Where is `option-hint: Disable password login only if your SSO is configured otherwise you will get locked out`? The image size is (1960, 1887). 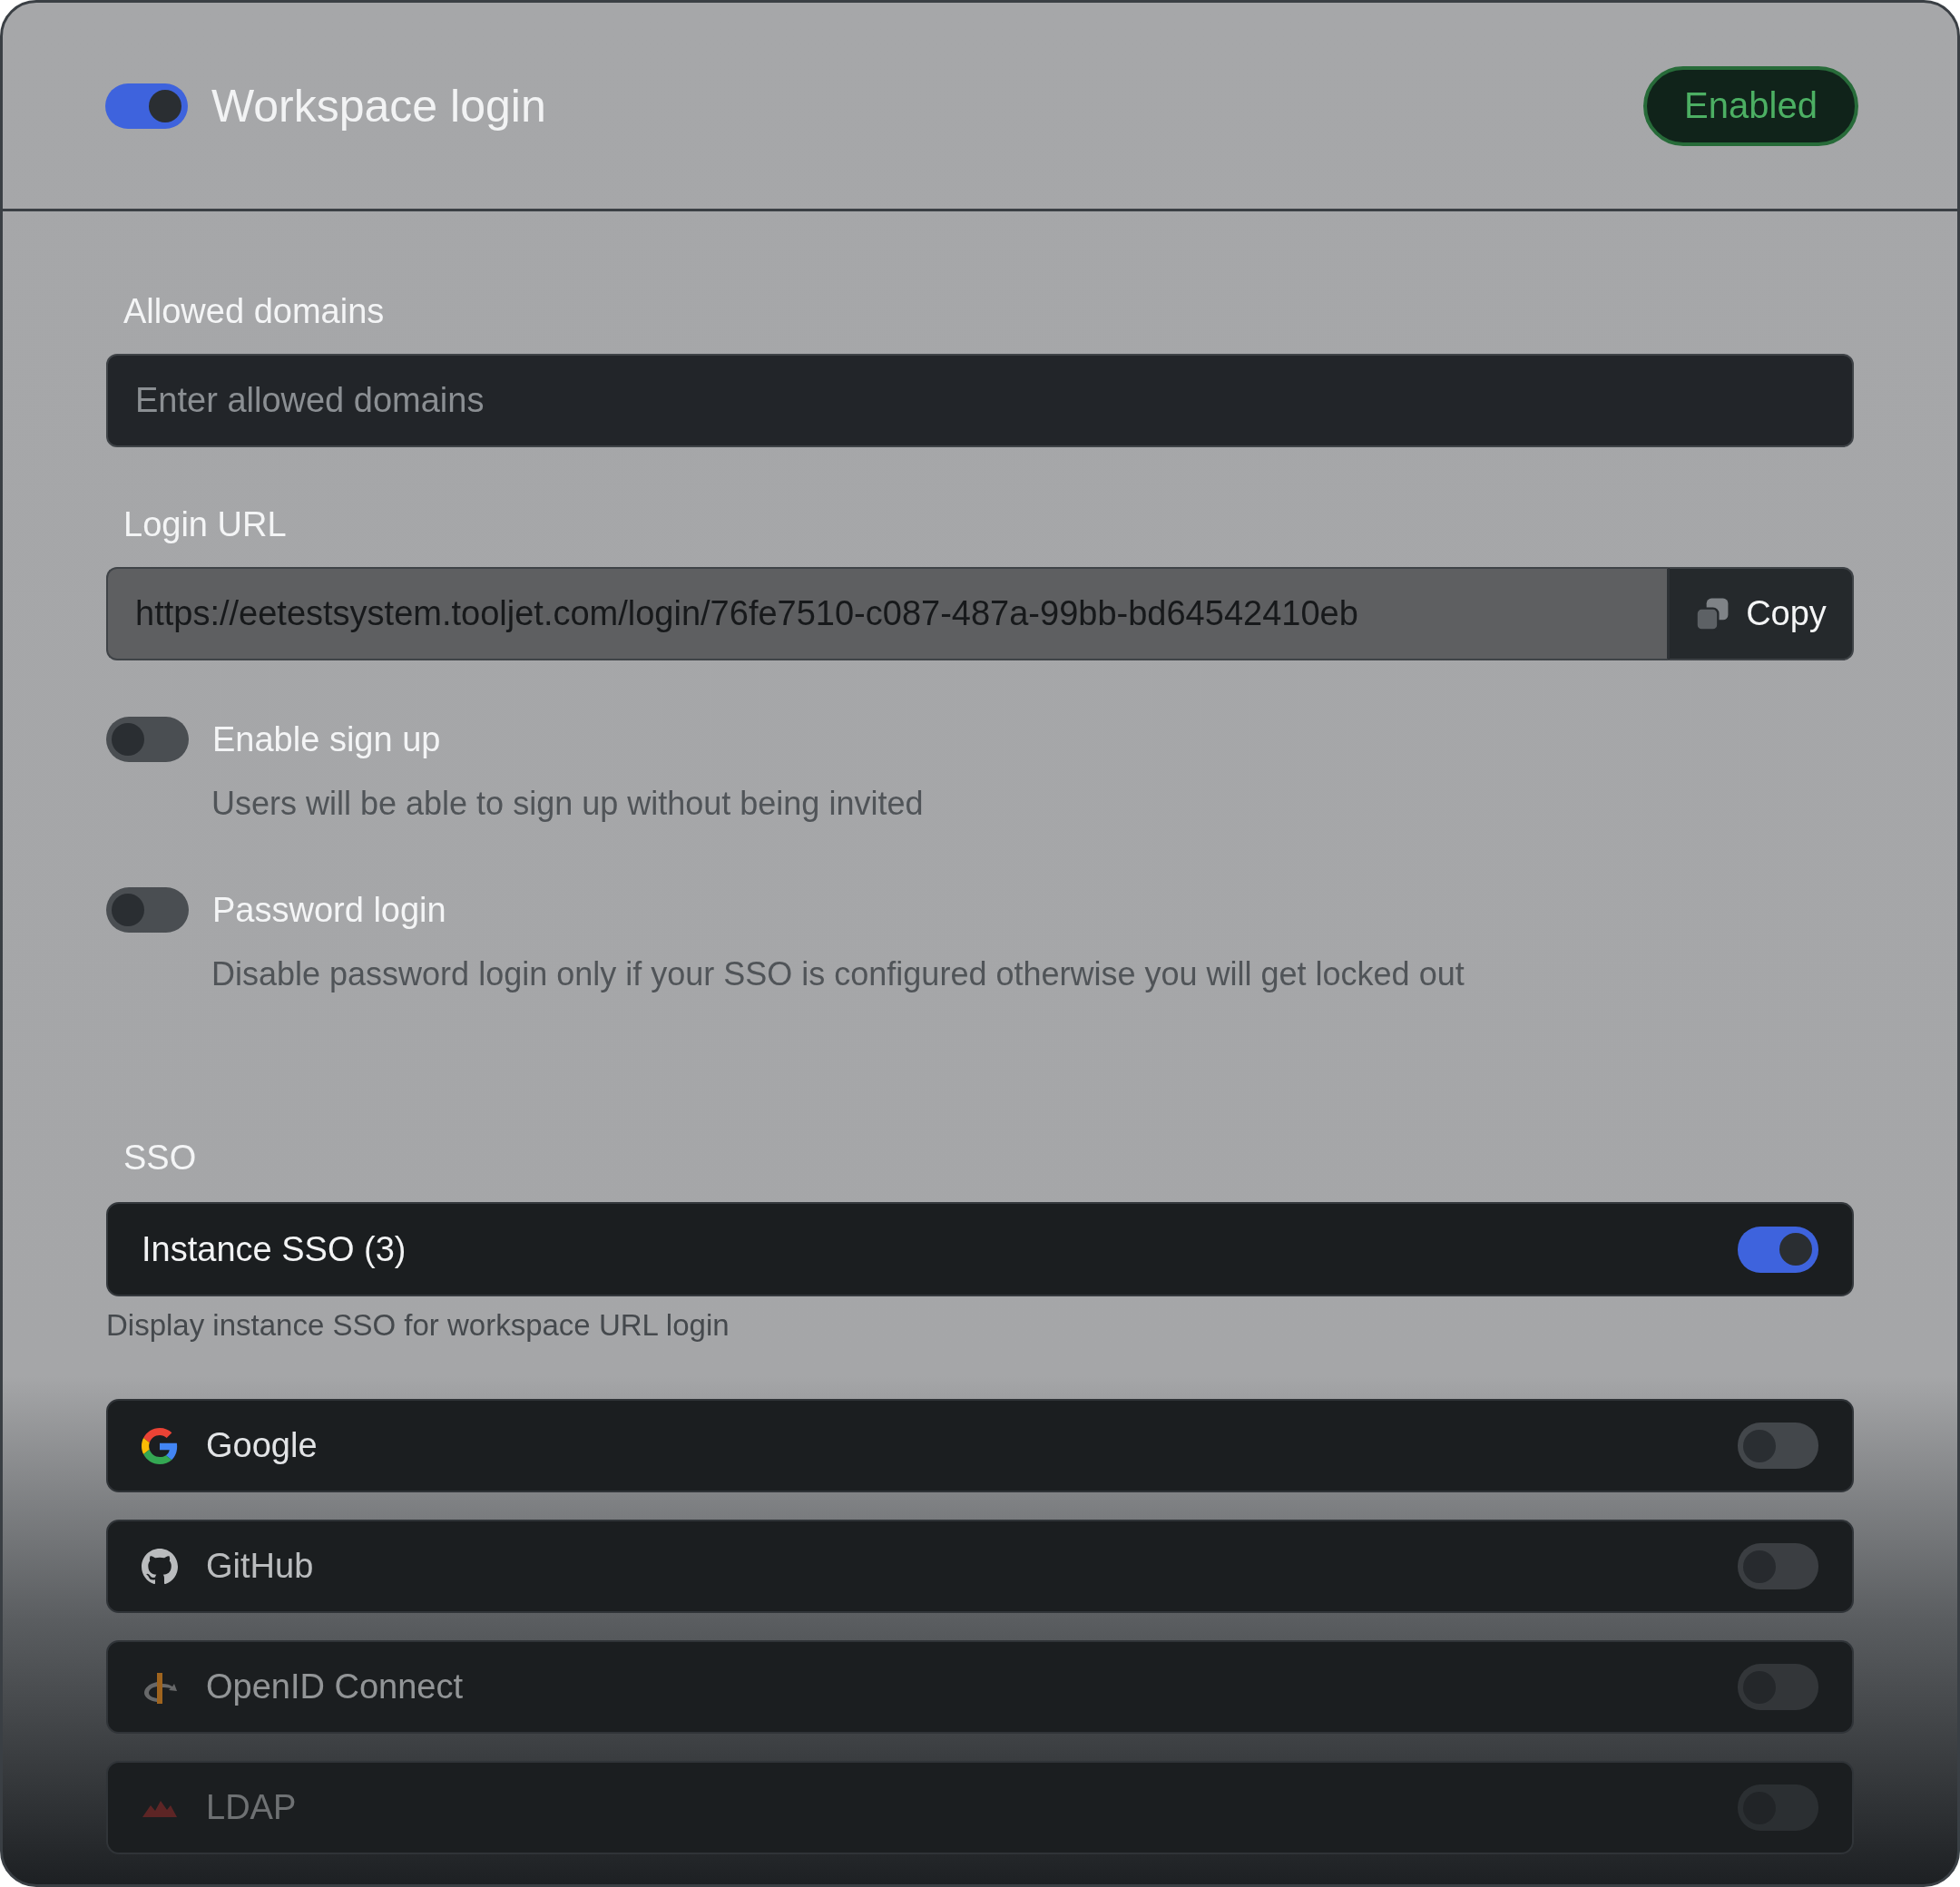
option-hint: Disable password login only if your SSO is configured otherwise you will get locked out is located at coordinates (838, 974).